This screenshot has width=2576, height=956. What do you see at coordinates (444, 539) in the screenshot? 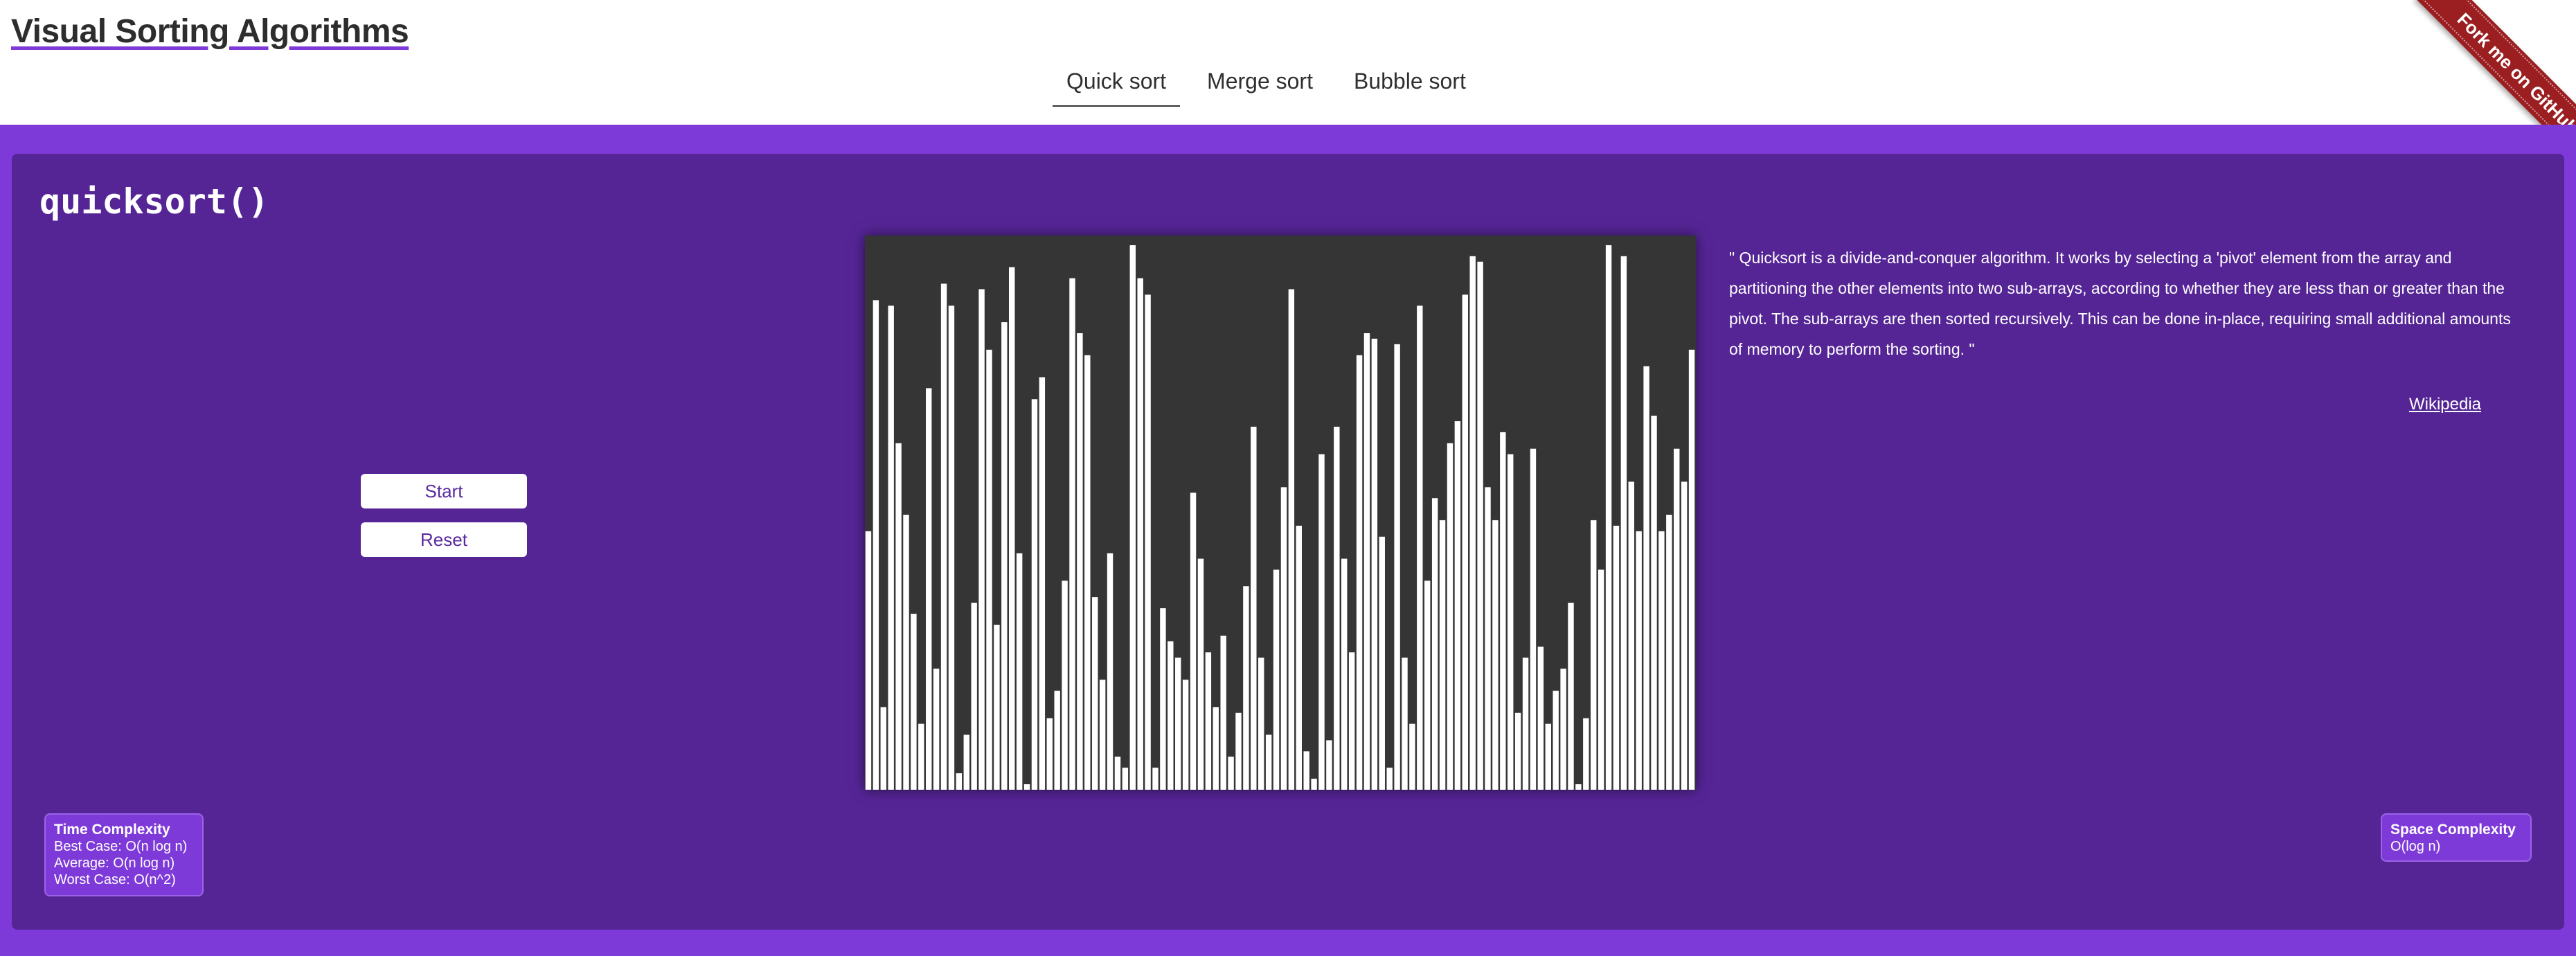
I see `reset-button: Reset` at bounding box center [444, 539].